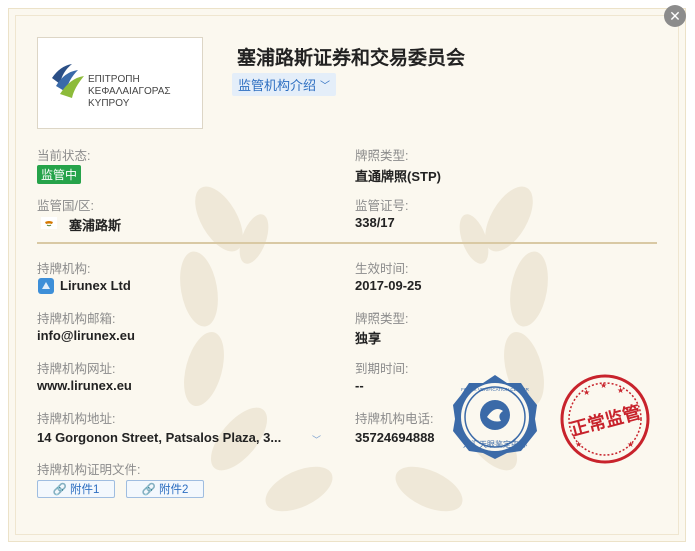 This screenshot has width=695, height=551. Describe the element at coordinates (277, 85) in the screenshot. I see `regulator-intro-label: 监管机构介绍` at that location.